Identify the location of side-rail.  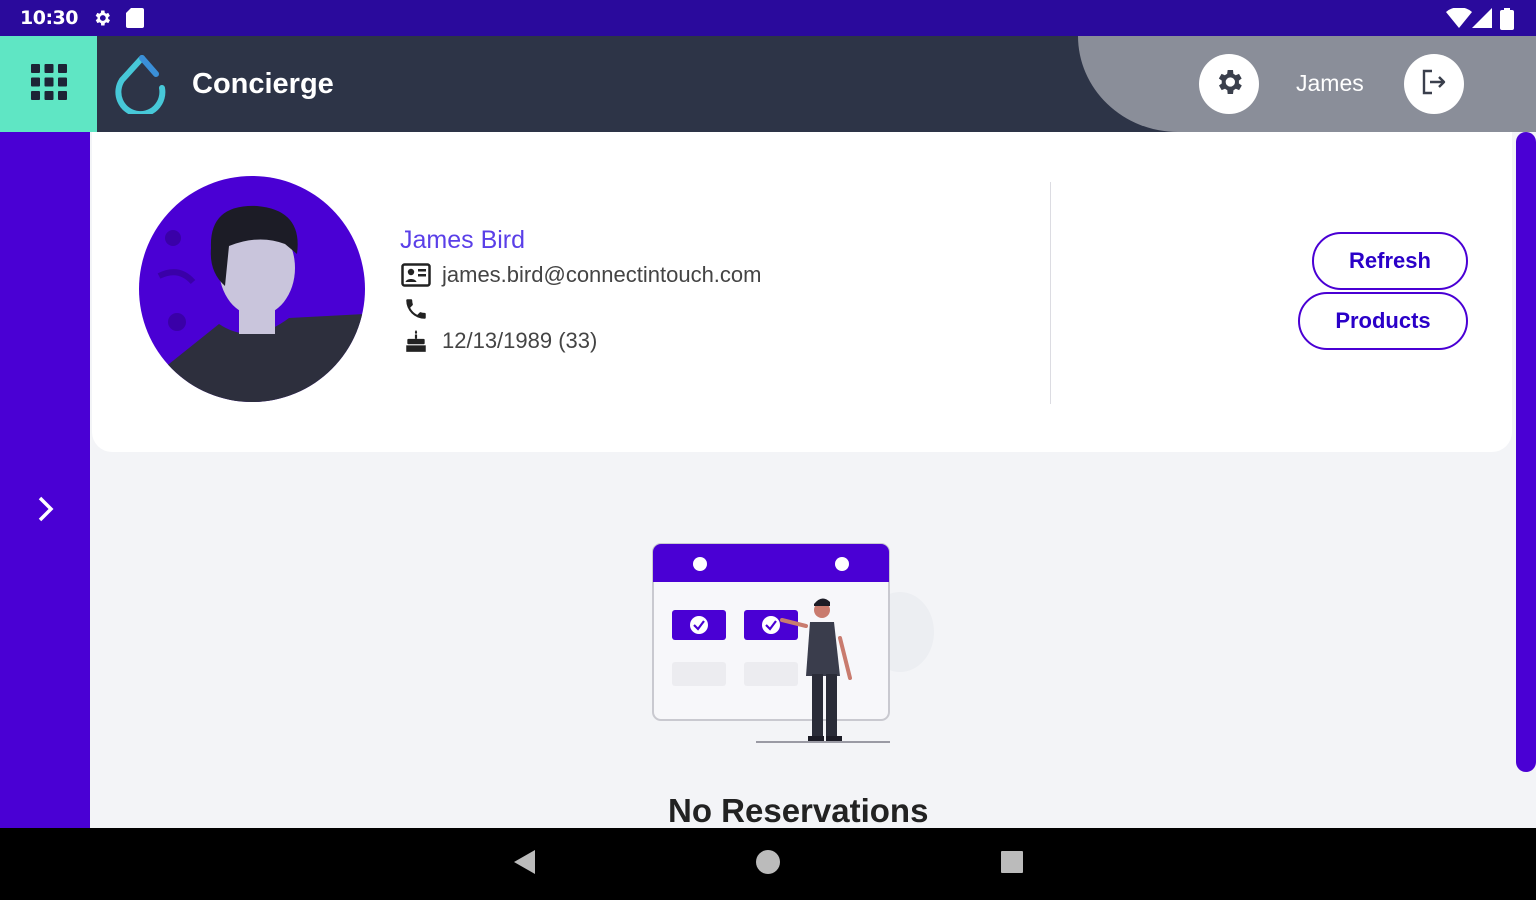
(45, 480).